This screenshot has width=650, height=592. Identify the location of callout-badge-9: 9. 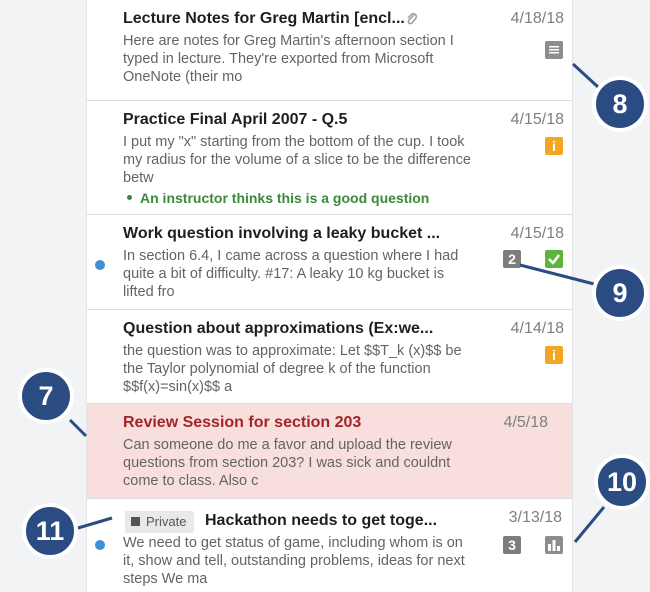
(620, 293).